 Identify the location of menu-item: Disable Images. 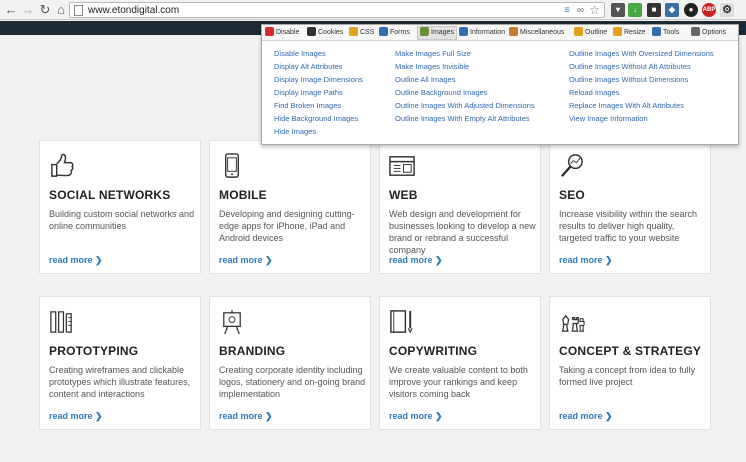
(300, 54).